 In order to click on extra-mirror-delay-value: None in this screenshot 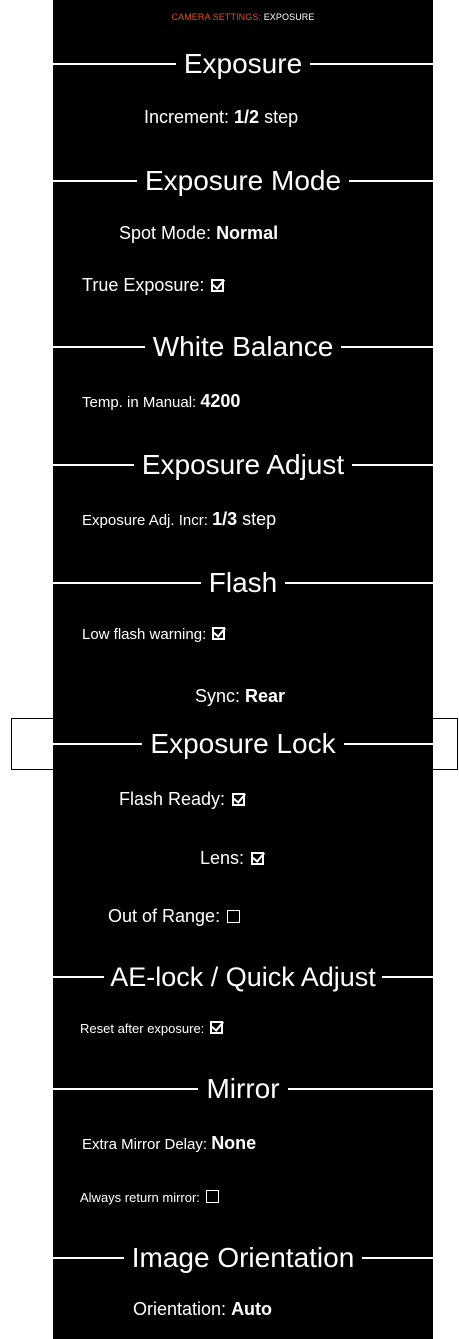, I will do `click(233, 1143)`.